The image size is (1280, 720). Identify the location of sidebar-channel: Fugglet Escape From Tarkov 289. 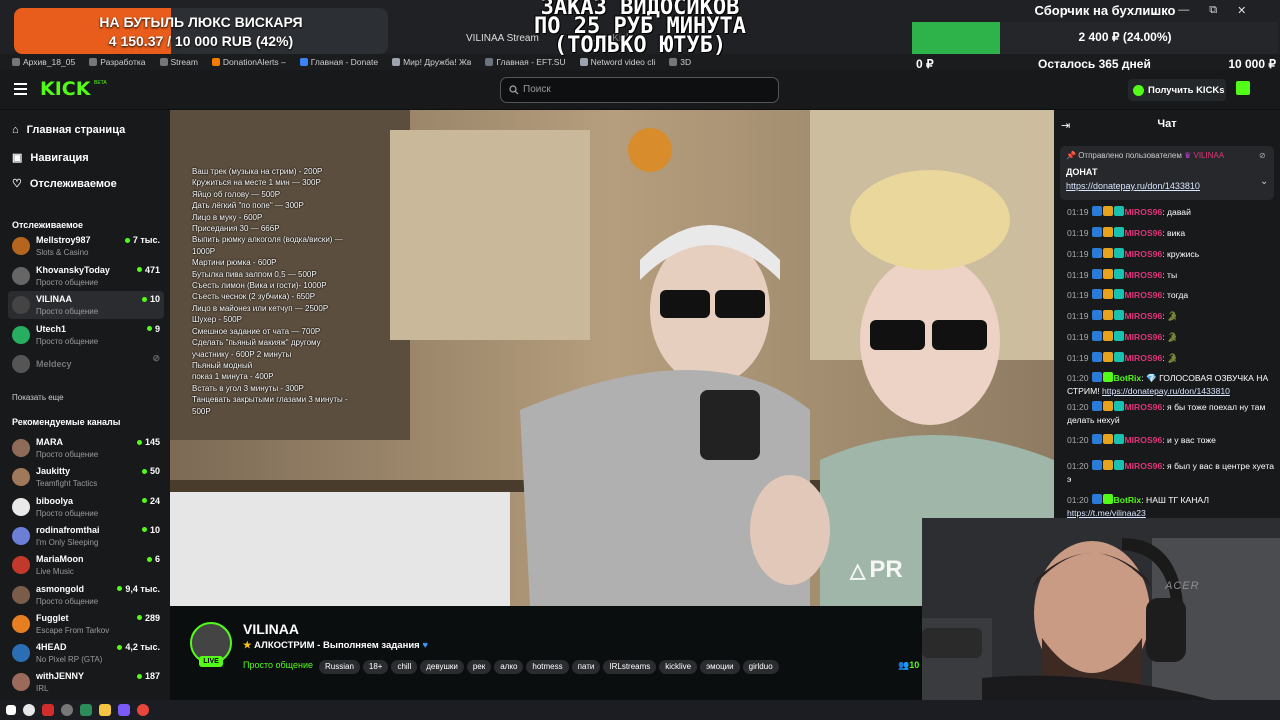
(86, 624).